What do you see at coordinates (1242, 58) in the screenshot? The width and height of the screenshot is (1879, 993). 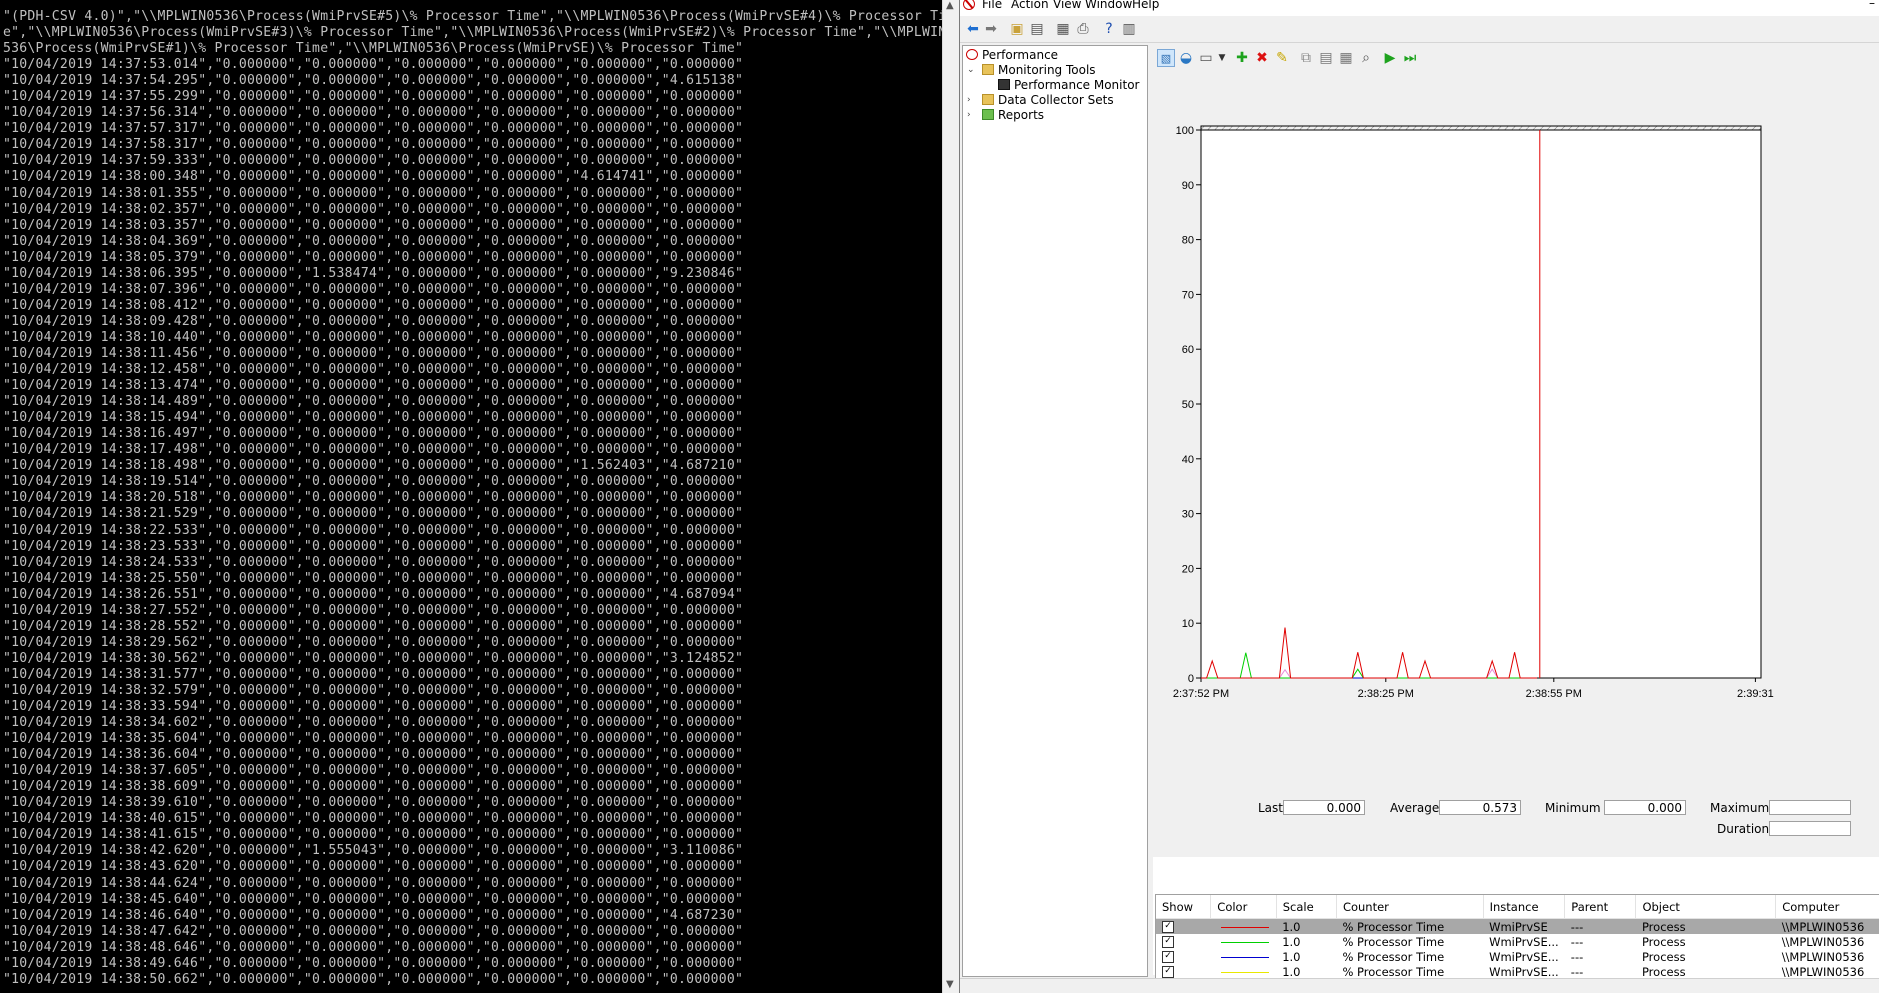 I see `add-counter-icon: ✚` at bounding box center [1242, 58].